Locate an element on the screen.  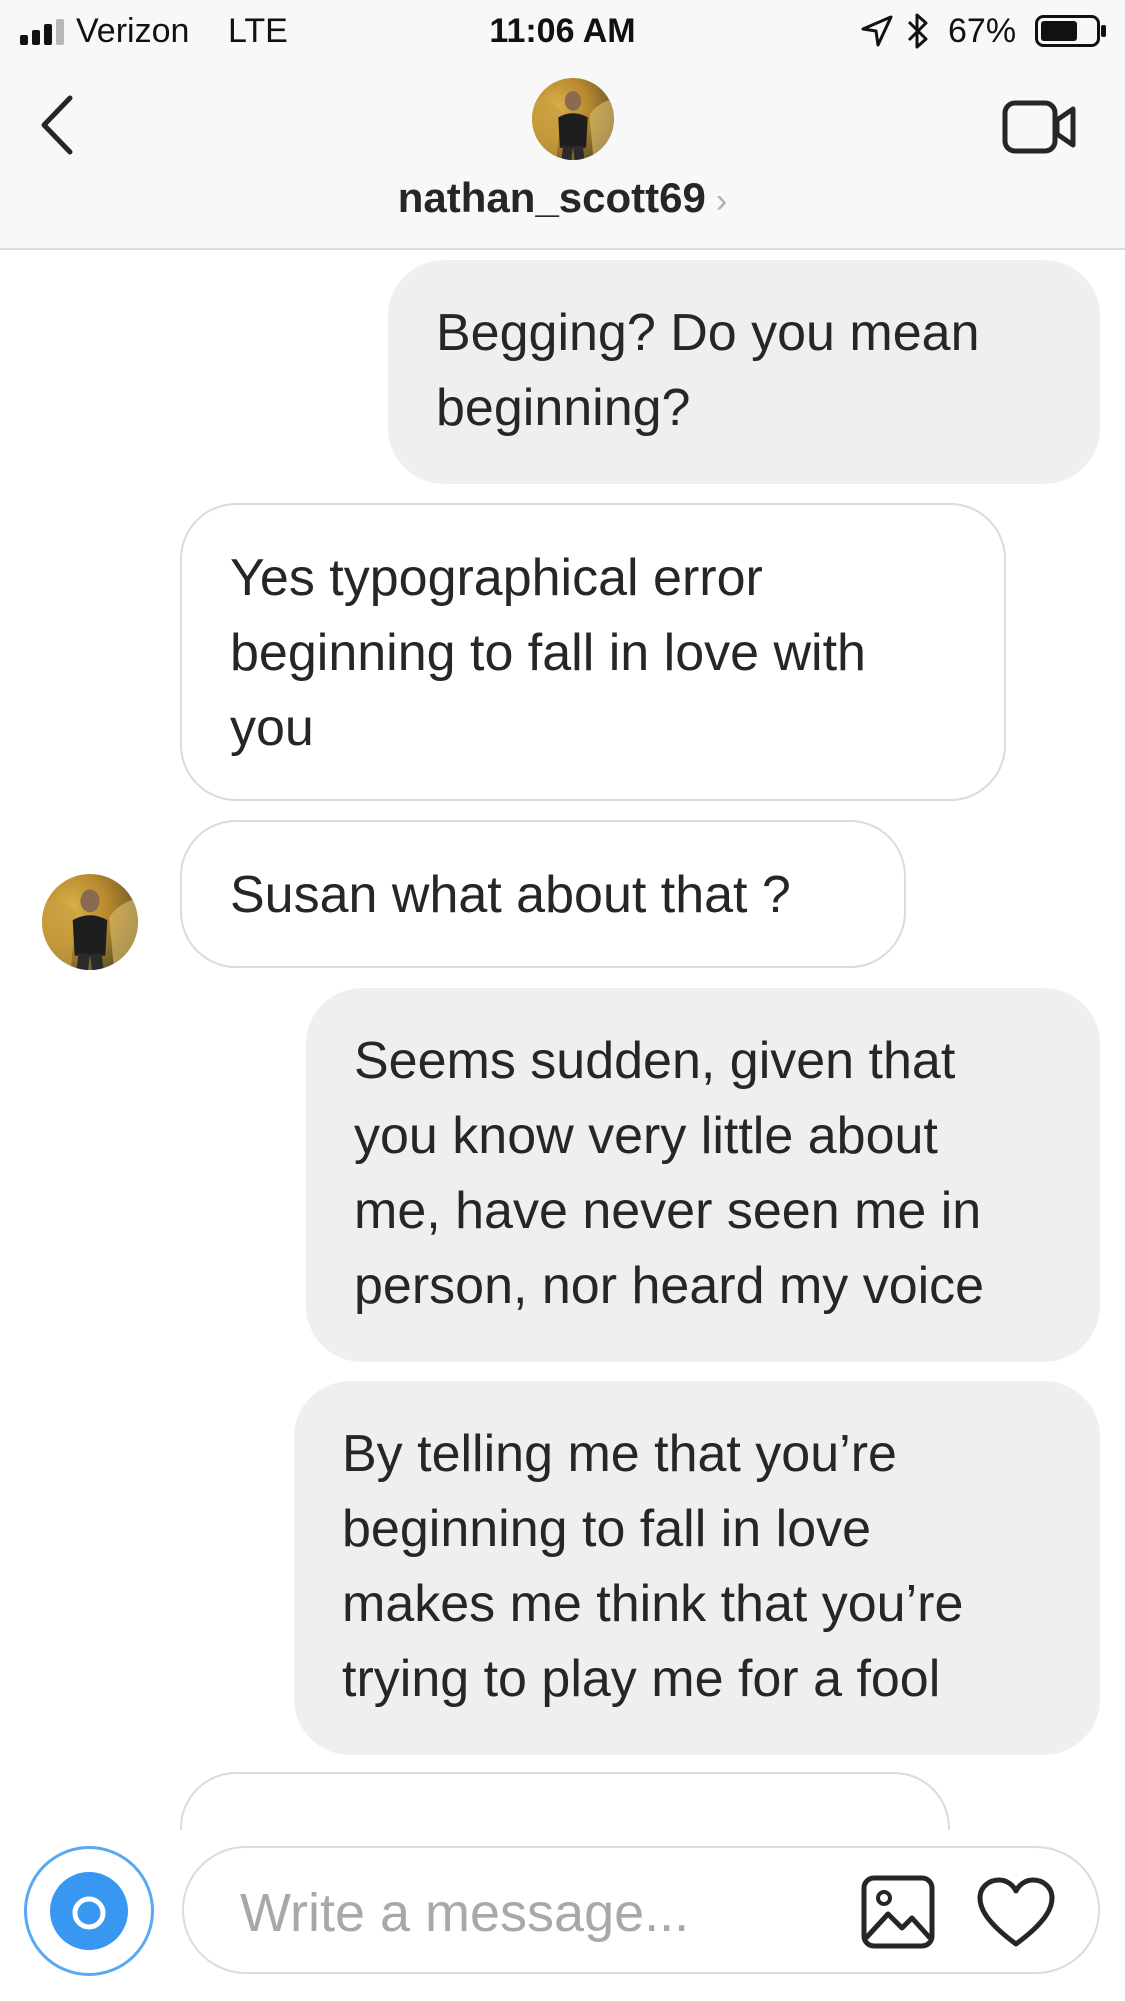
bluetooth-icon is located at coordinates (917, 31).